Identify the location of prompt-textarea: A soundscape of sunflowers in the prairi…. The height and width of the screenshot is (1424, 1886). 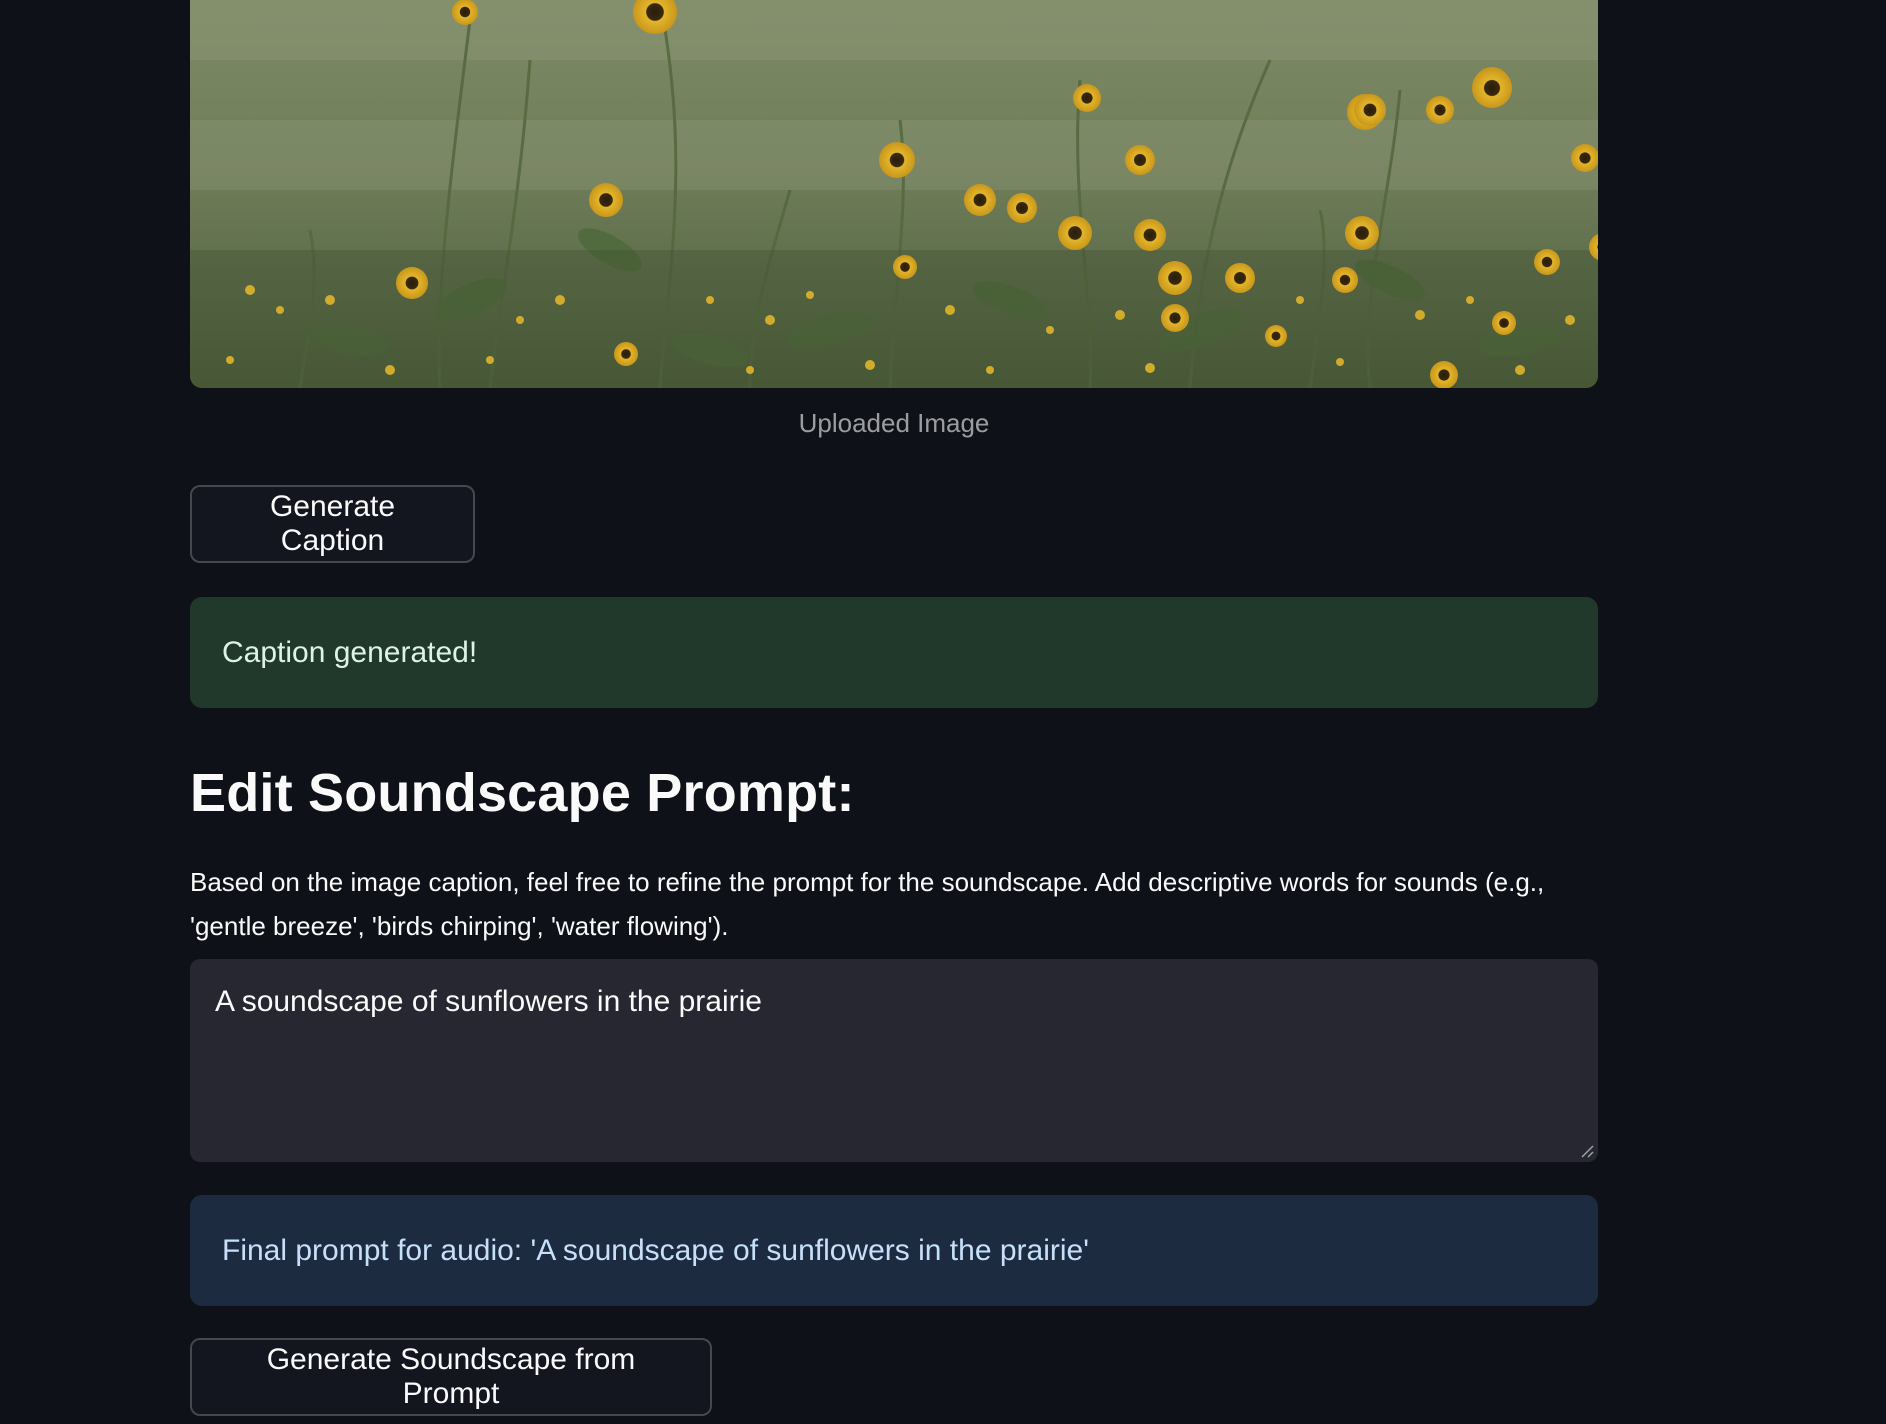
(894, 1060).